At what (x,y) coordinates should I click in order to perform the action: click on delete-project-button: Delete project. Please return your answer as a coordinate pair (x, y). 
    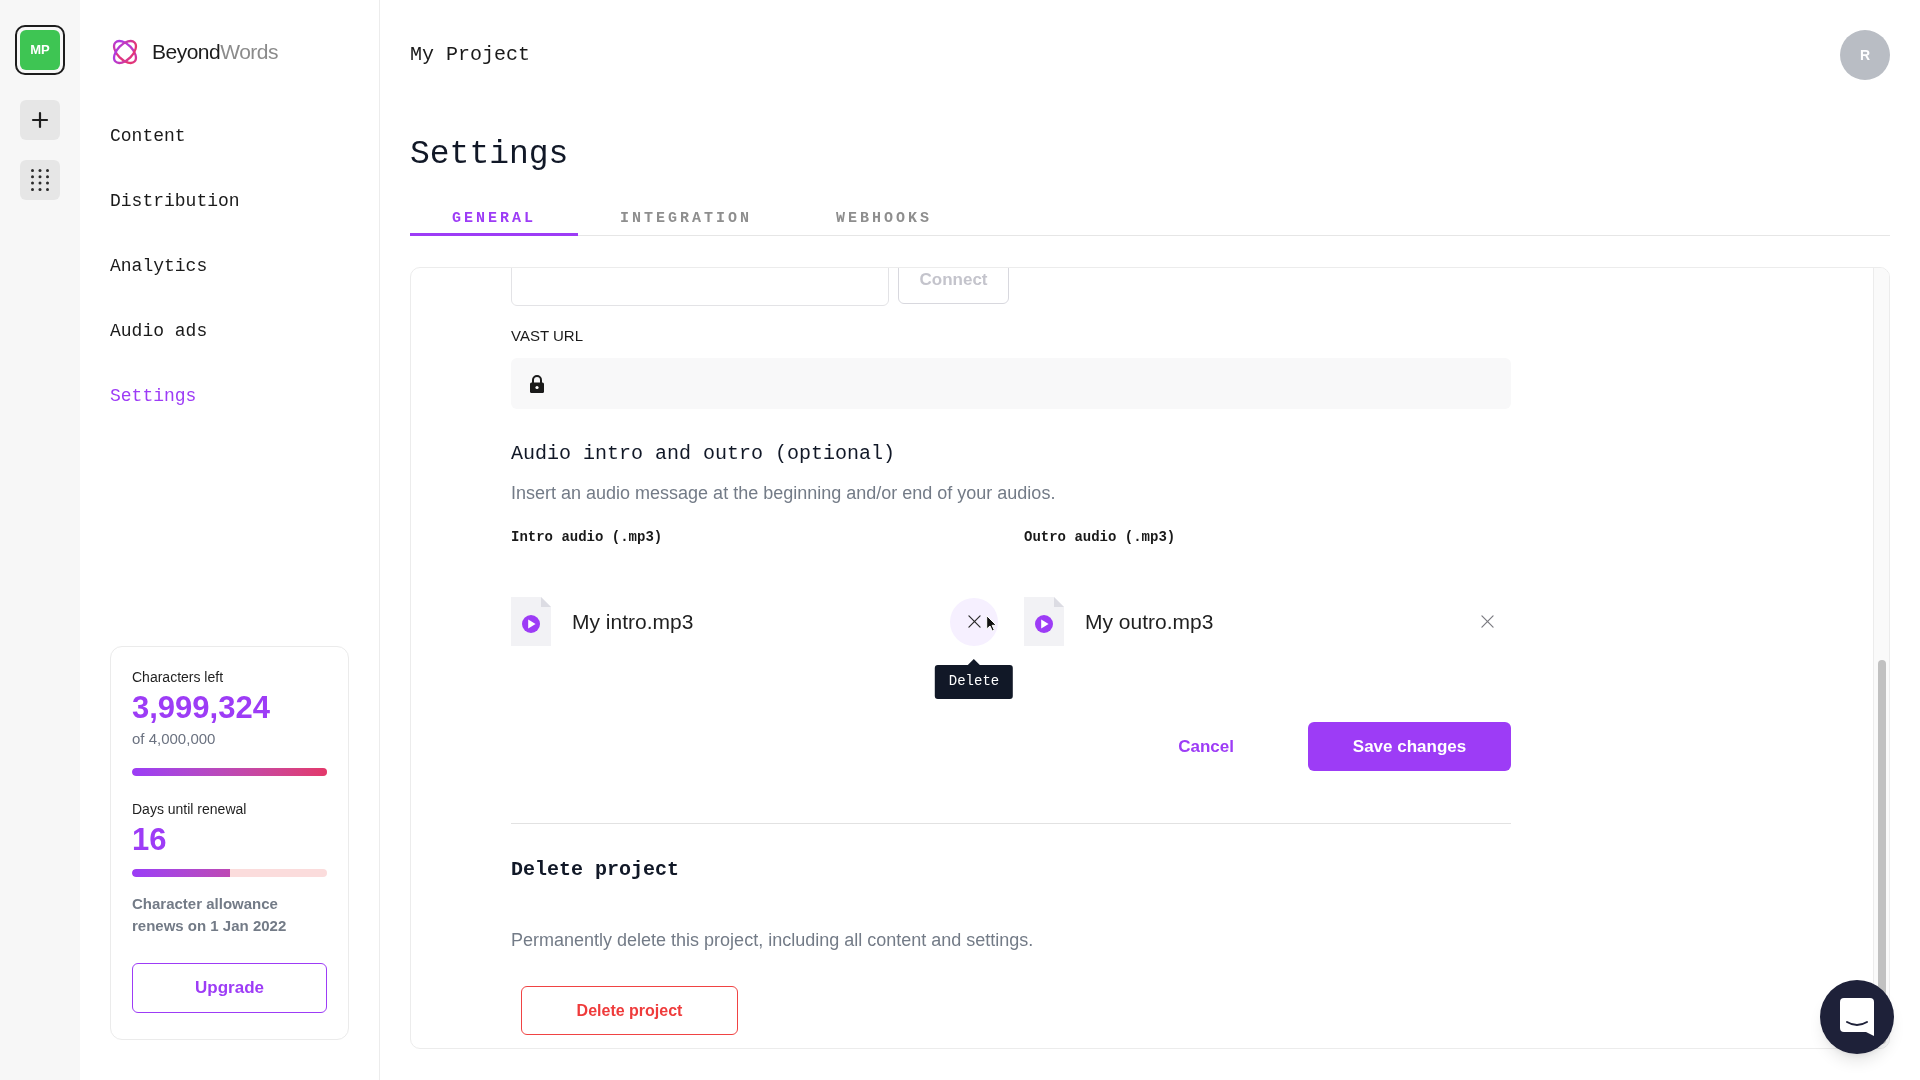
    Looking at the image, I should click on (629, 1010).